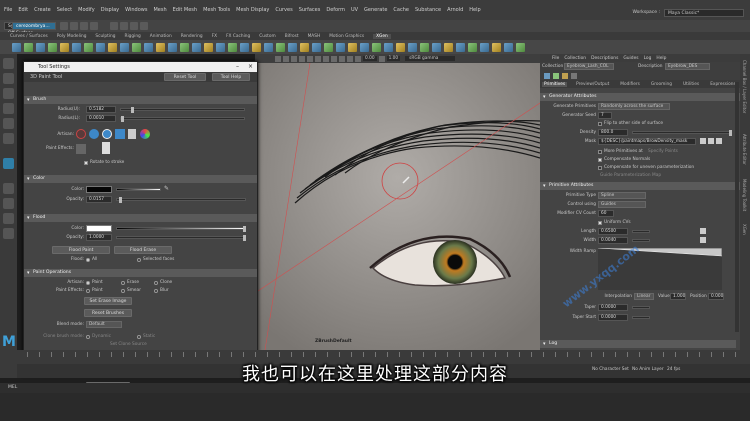 This screenshot has width=750, height=421. Describe the element at coordinates (88, 291) in the screenshot. I see `op-pe-paint-radio` at that location.